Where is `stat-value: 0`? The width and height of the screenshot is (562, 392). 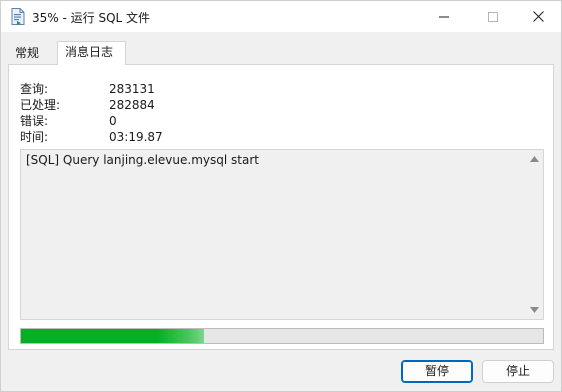
stat-value: 0 is located at coordinates (113, 121).